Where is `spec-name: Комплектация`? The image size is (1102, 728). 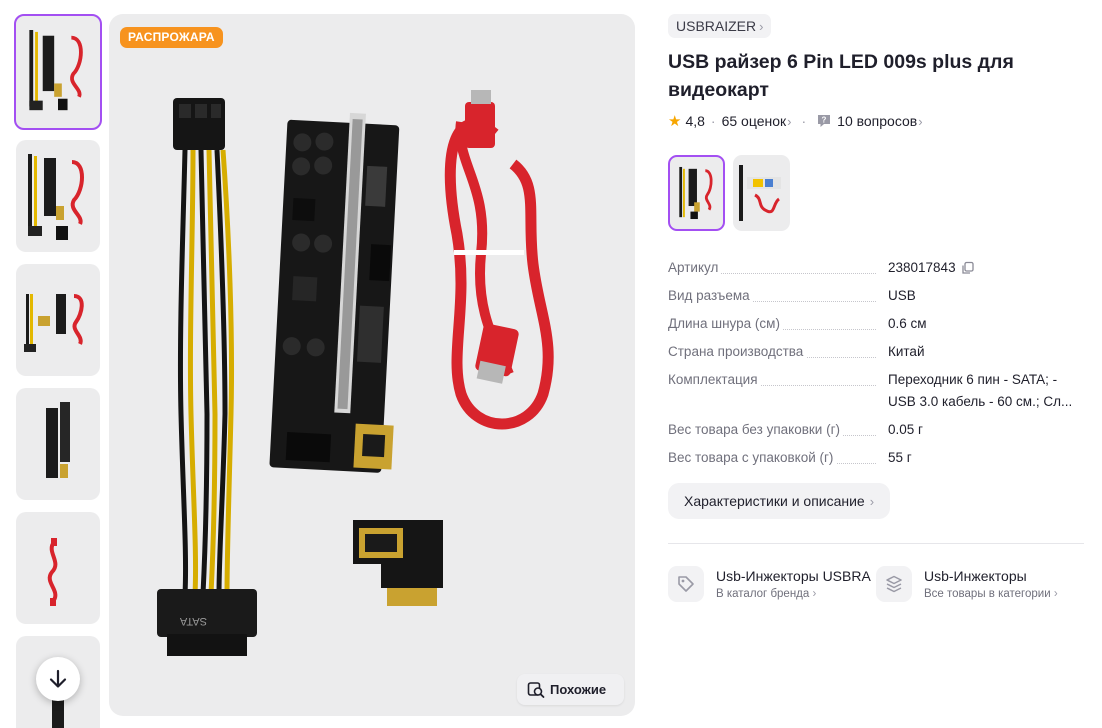
spec-name: Комплектация is located at coordinates (714, 379).